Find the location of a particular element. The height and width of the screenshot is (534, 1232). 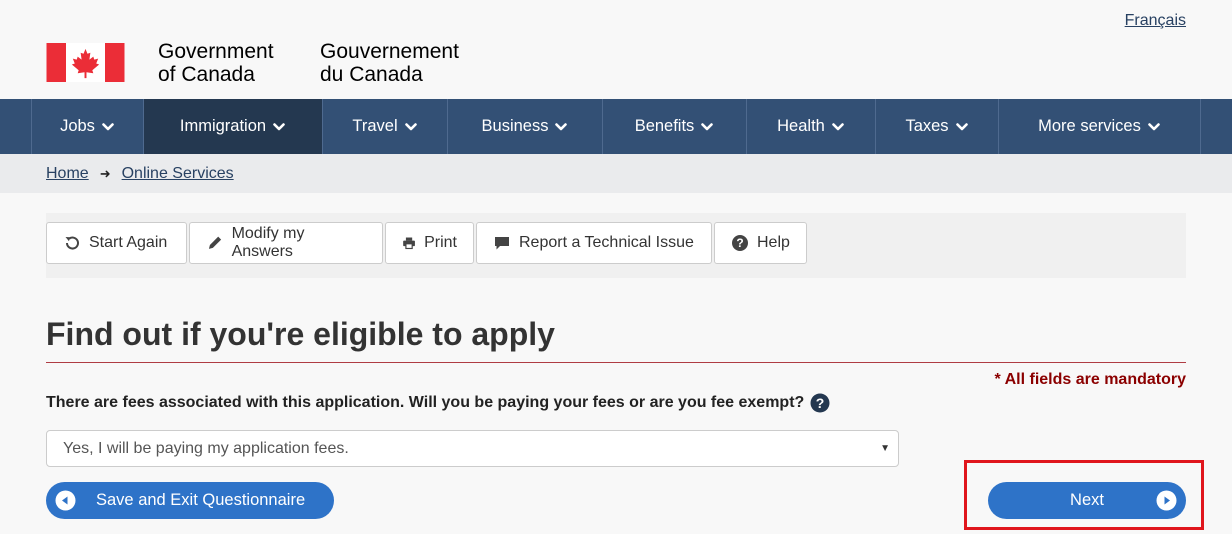

menu-item-label: Jobs is located at coordinates (77, 126).